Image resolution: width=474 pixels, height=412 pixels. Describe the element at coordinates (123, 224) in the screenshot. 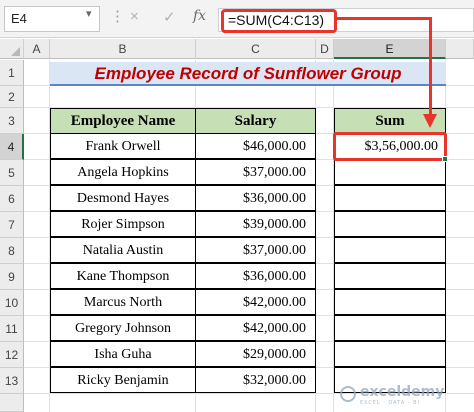

I see `employee-name-cell: Rojer Simpson` at that location.